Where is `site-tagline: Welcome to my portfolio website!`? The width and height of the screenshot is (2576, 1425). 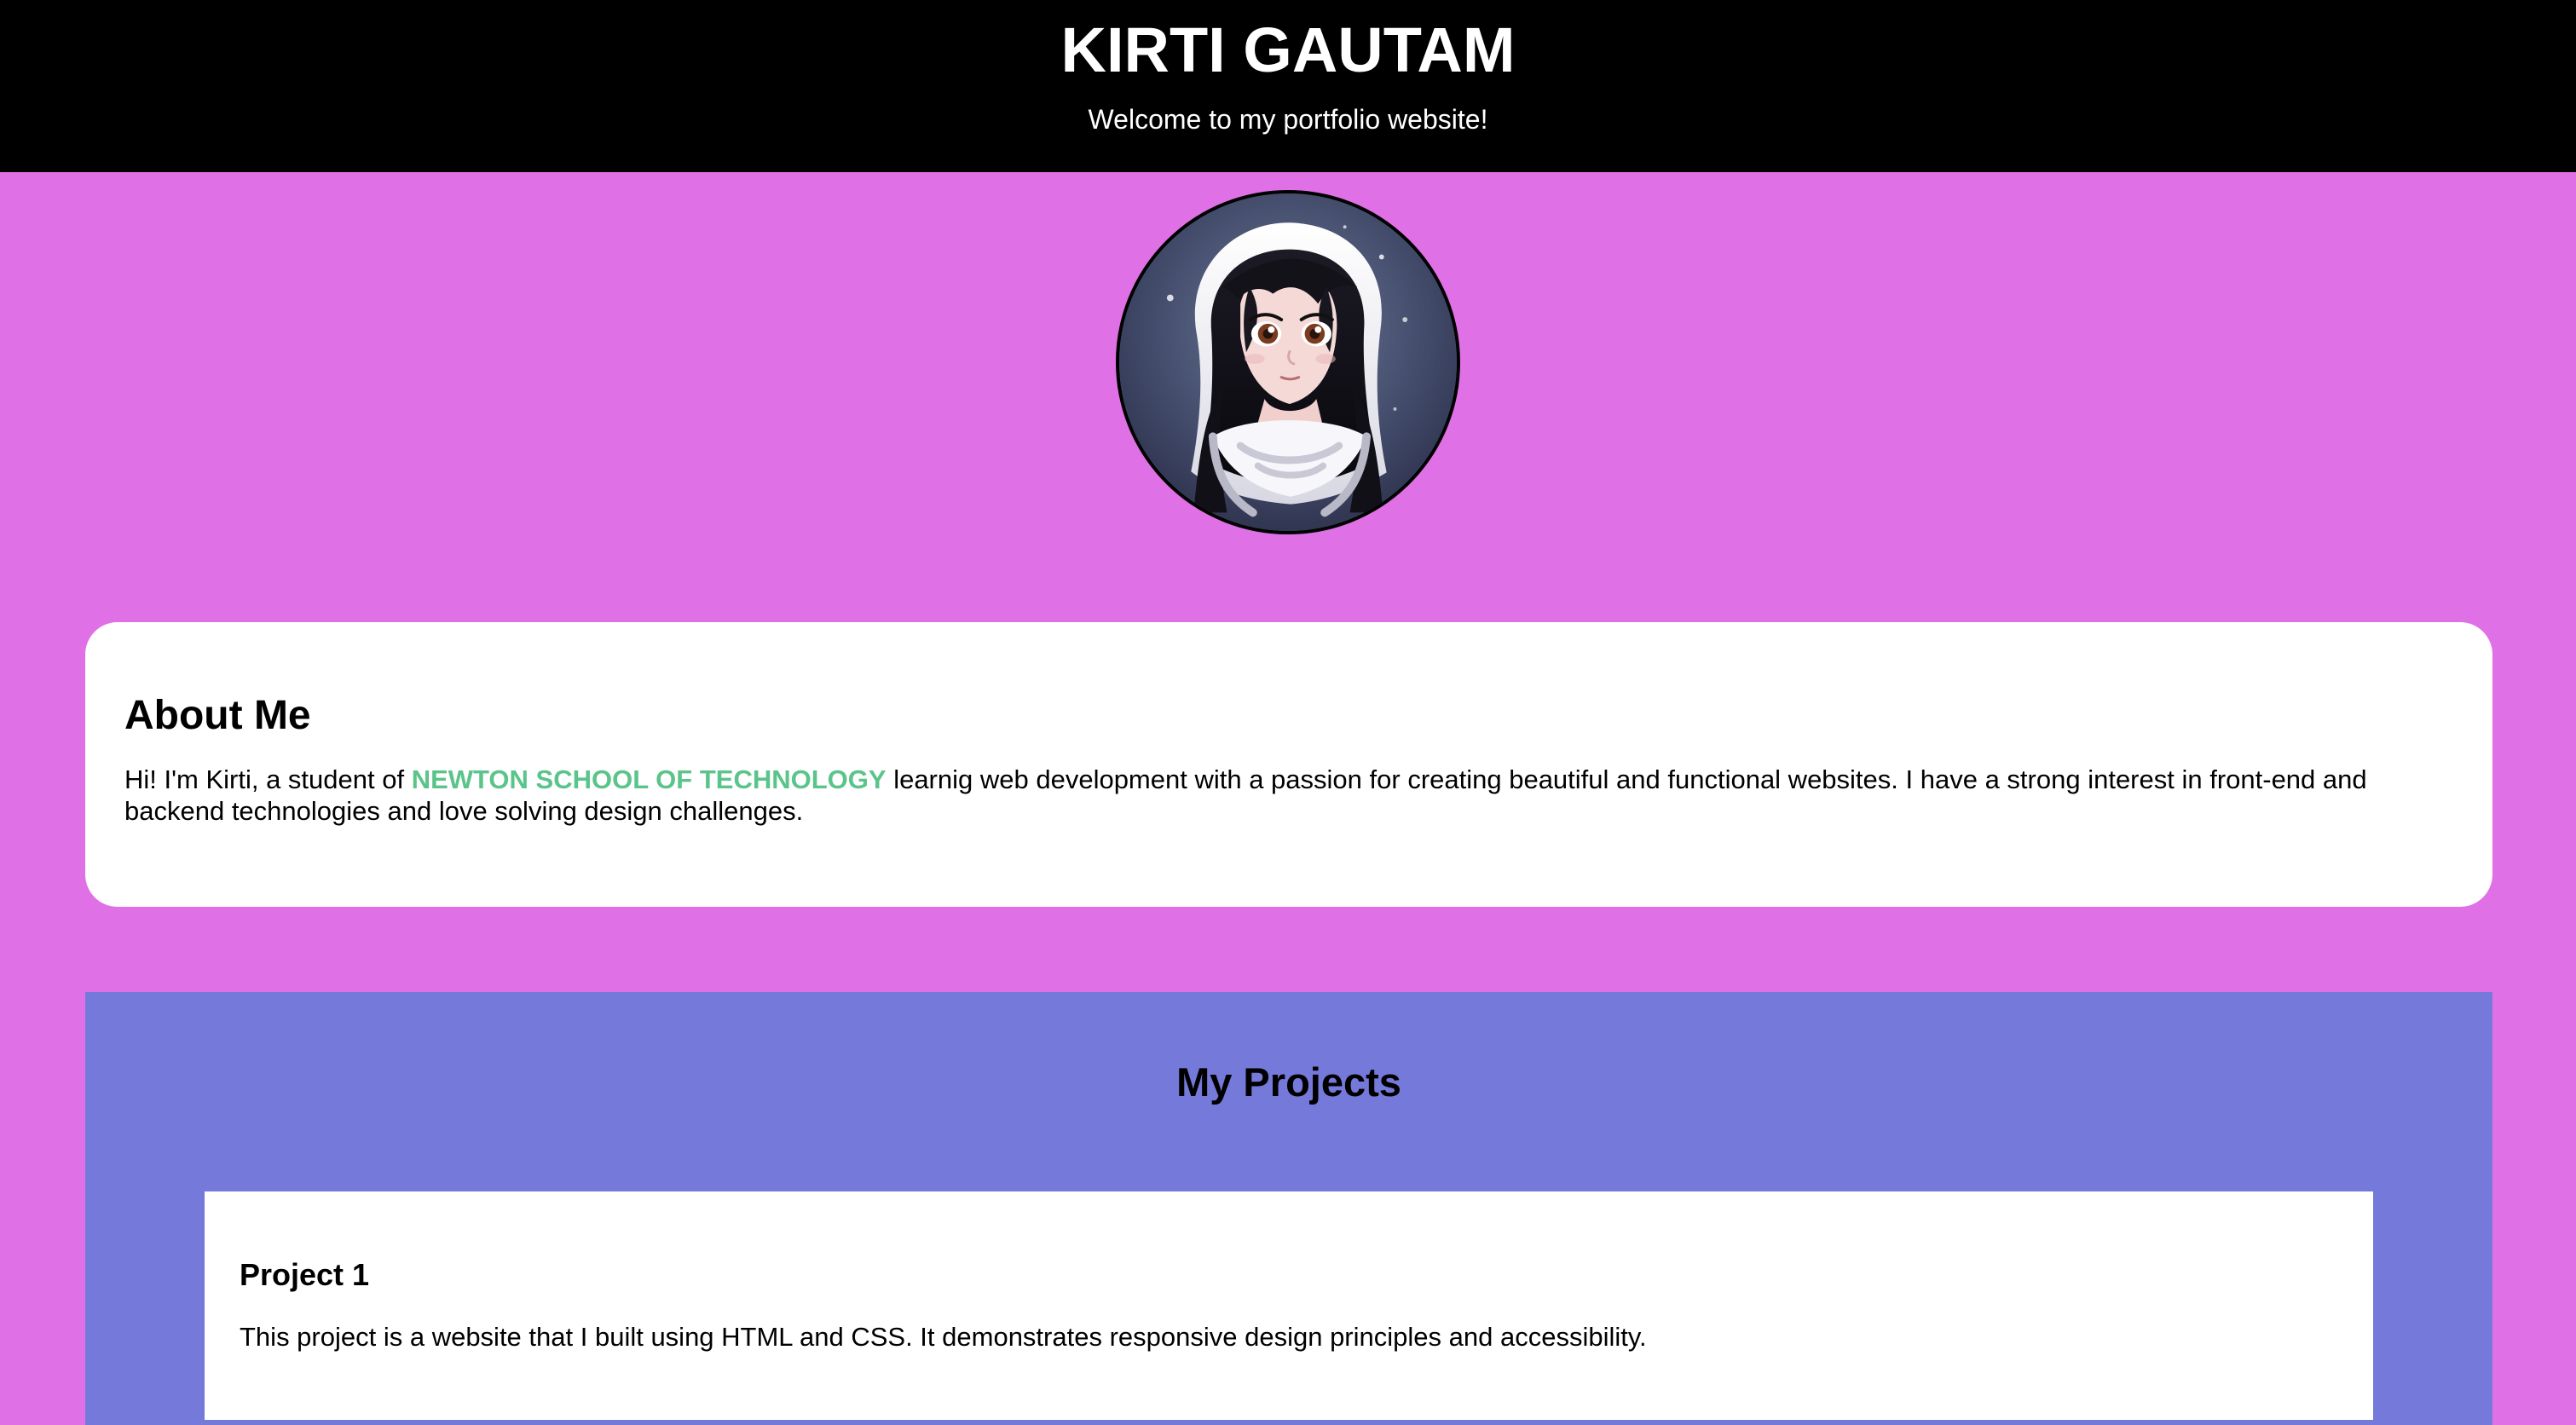
site-tagline: Welcome to my portfolio website! is located at coordinates (1288, 119).